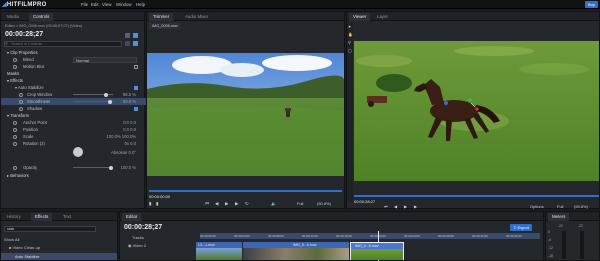  I want to click on trimmer-filename-tab: IMG_0006.mov, so click(165, 26).